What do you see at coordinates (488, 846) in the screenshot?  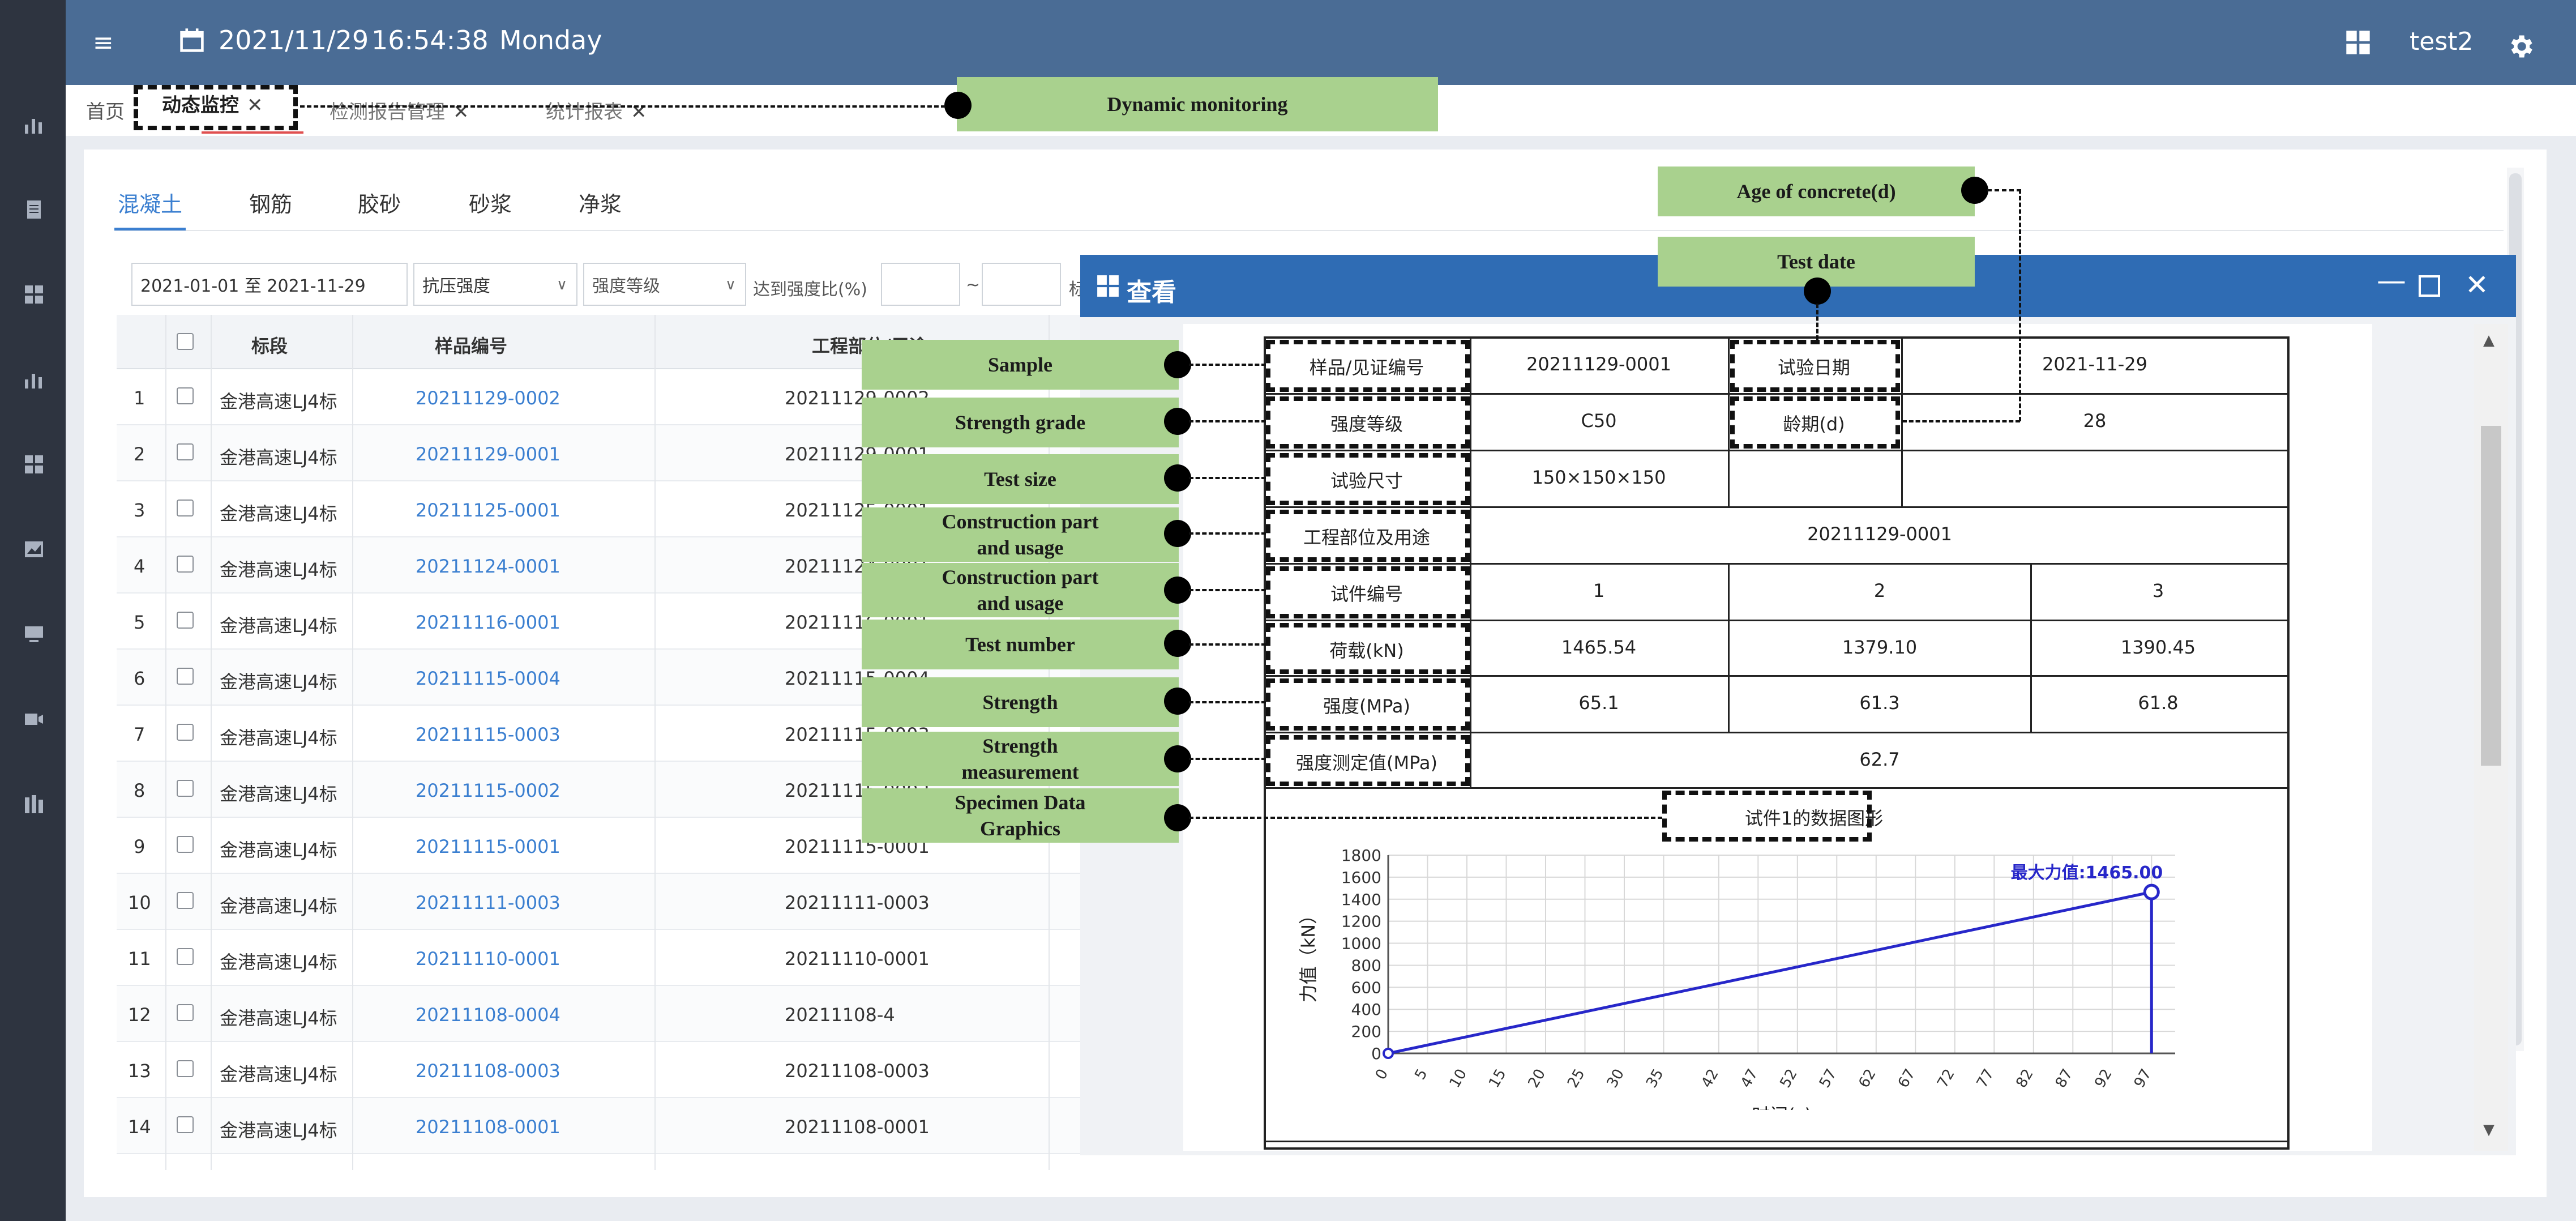 I see `sample-link: 20211115-0001` at bounding box center [488, 846].